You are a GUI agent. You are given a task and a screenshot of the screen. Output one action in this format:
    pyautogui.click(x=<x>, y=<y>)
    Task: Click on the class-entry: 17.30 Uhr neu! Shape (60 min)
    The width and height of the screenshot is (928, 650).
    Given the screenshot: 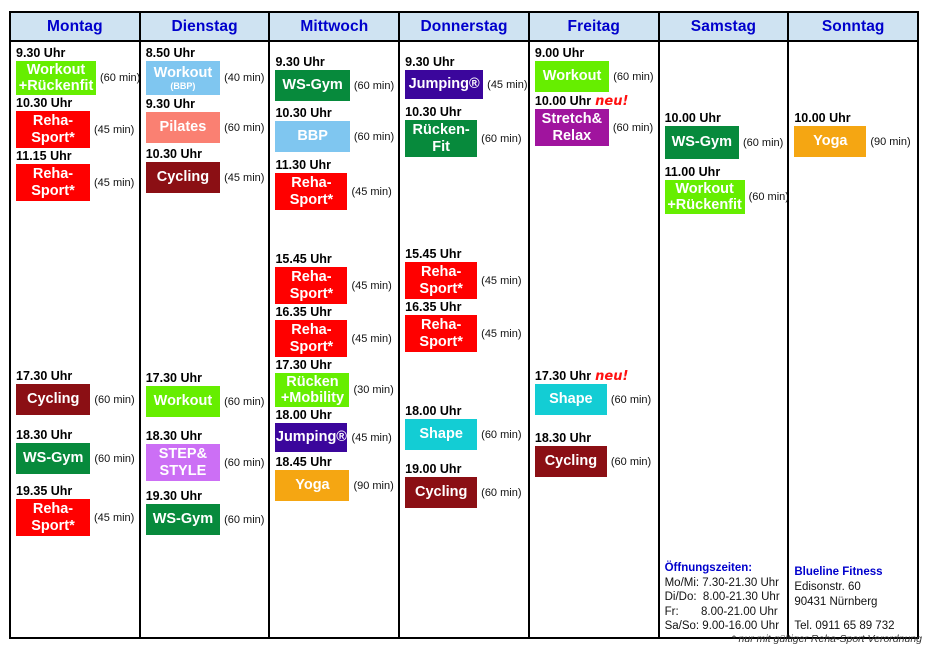 What is the action you would take?
    pyautogui.click(x=594, y=392)
    